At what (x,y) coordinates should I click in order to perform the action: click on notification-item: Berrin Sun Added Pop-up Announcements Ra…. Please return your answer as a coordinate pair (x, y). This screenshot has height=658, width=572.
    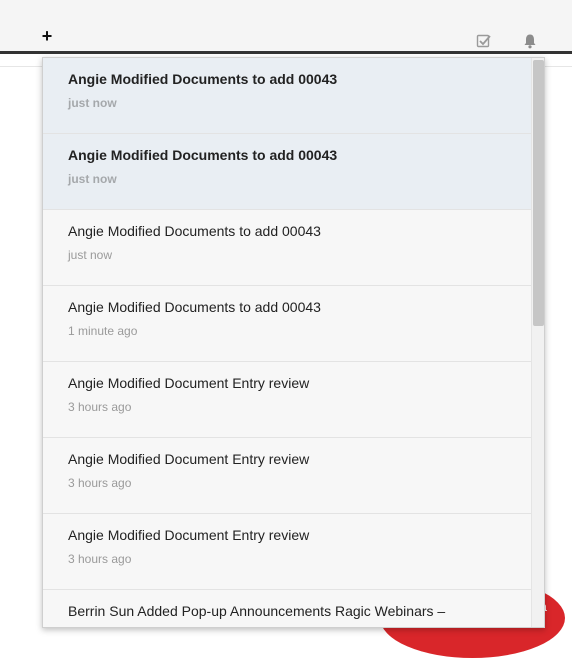
    Looking at the image, I should click on (287, 608).